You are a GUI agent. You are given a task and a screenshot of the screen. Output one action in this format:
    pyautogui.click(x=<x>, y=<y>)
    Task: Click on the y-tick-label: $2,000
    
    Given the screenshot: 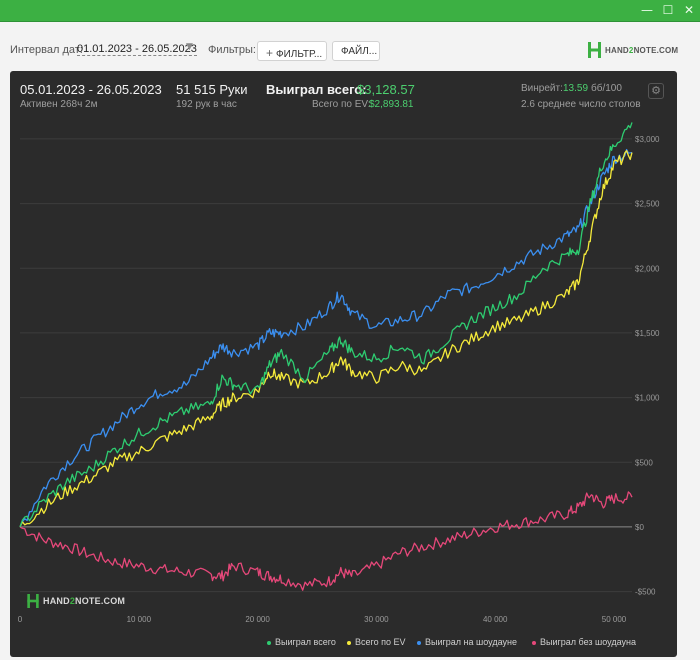 What is the action you would take?
    pyautogui.click(x=647, y=268)
    